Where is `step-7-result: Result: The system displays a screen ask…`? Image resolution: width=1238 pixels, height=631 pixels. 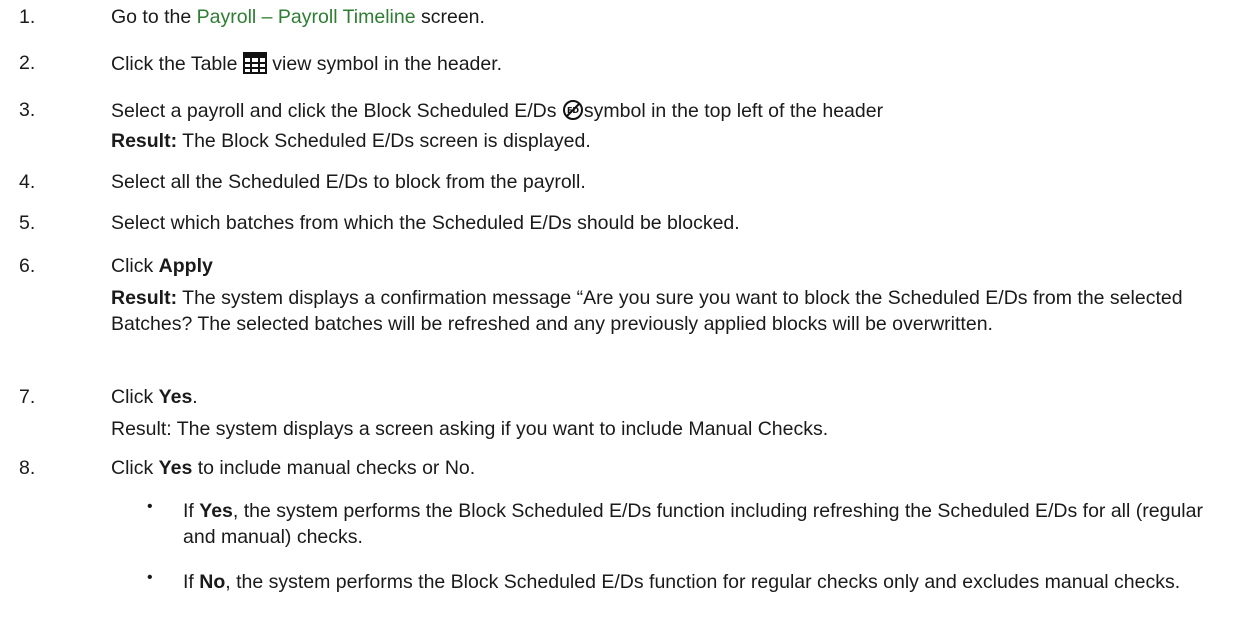 step-7-result: Result: The system displays a screen ask… is located at coordinates (470, 429).